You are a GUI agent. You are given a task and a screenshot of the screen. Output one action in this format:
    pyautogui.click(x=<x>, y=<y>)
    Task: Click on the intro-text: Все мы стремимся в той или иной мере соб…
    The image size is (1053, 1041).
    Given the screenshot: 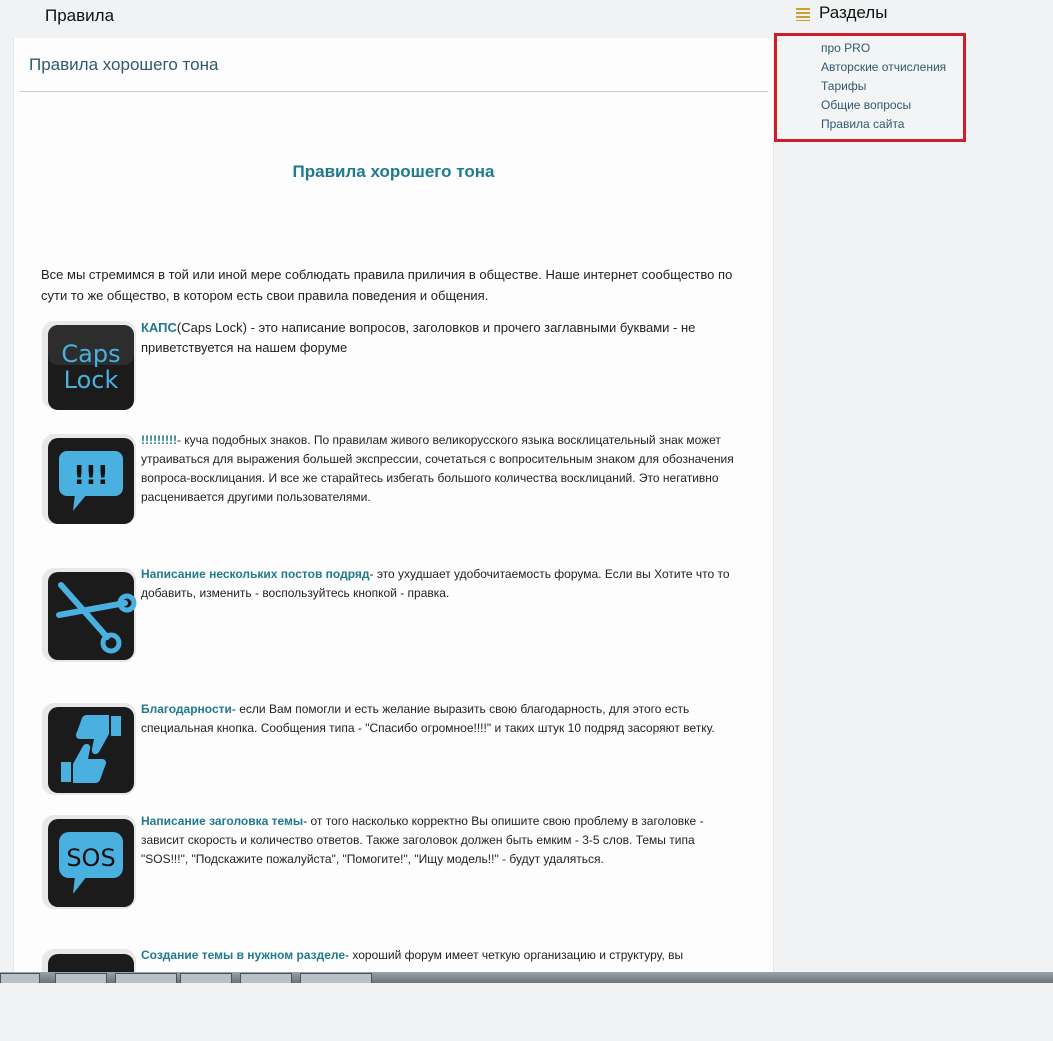 What is the action you would take?
    pyautogui.click(x=387, y=285)
    